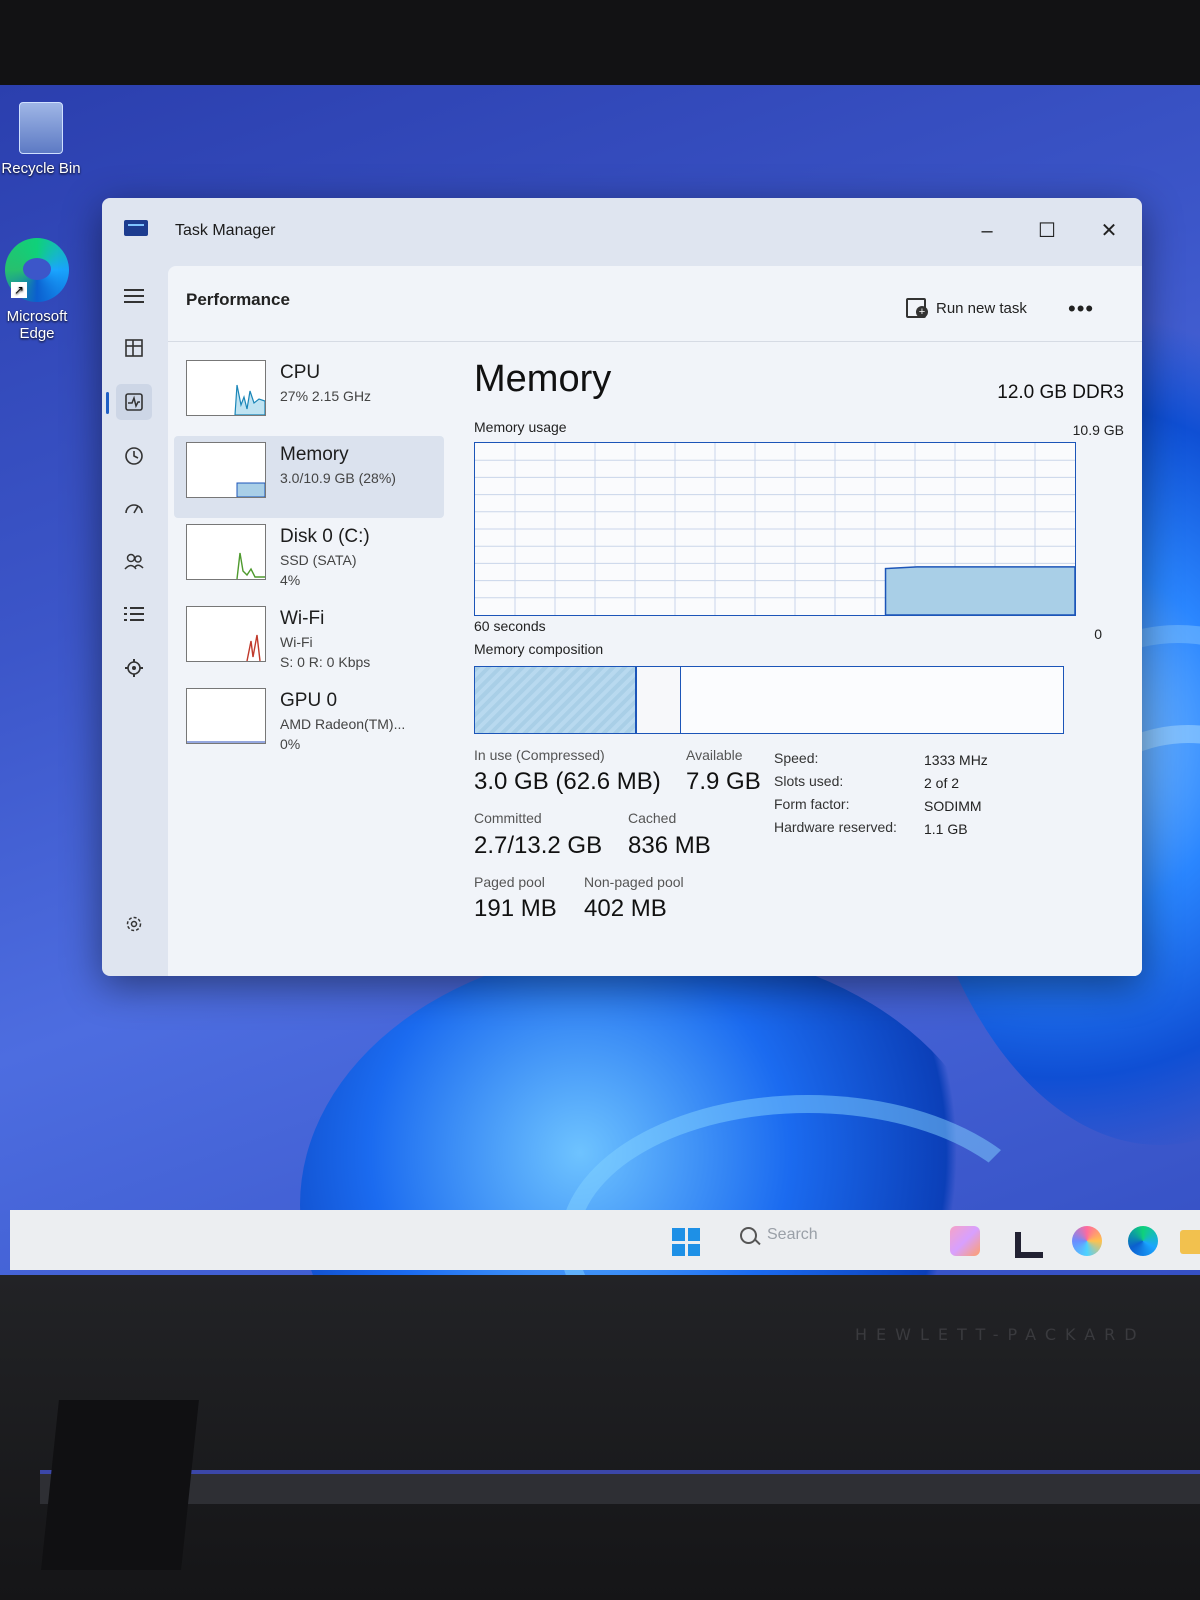 This screenshot has height=1600, width=1200. I want to click on nav-processes, so click(134, 348).